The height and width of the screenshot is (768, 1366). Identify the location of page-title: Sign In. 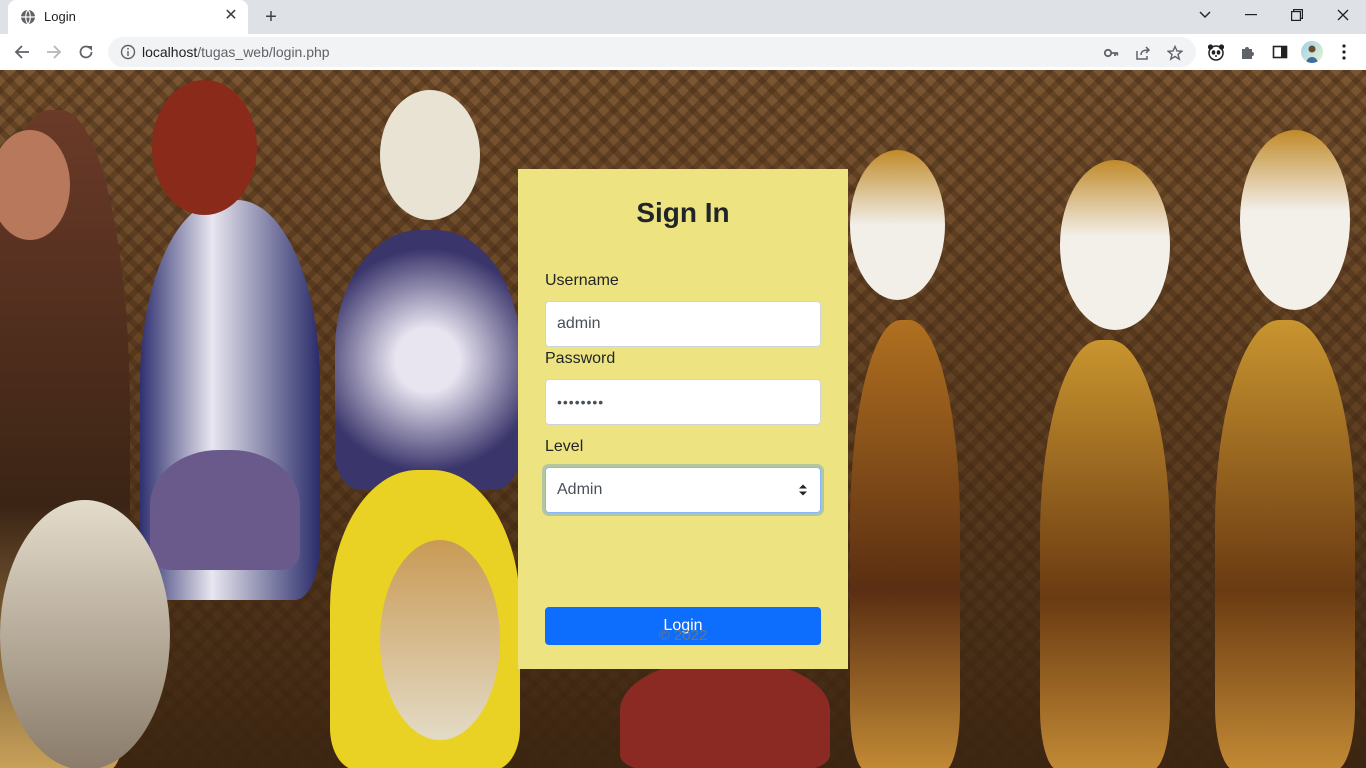
(683, 212).